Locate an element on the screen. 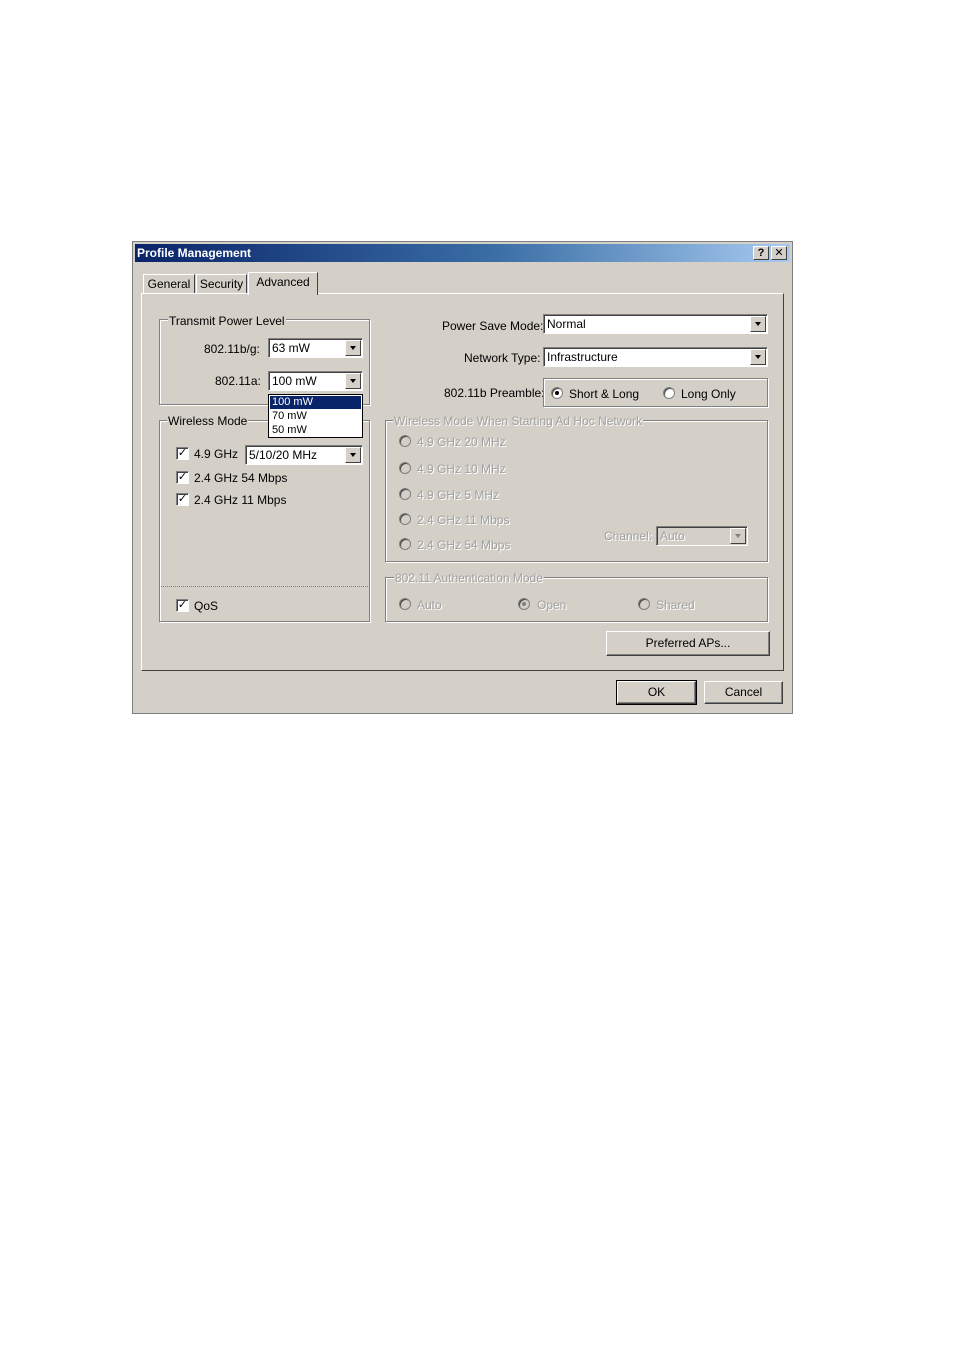 The image size is (954, 1351). preamble-short-long-label: Short & Long is located at coordinates (604, 394).